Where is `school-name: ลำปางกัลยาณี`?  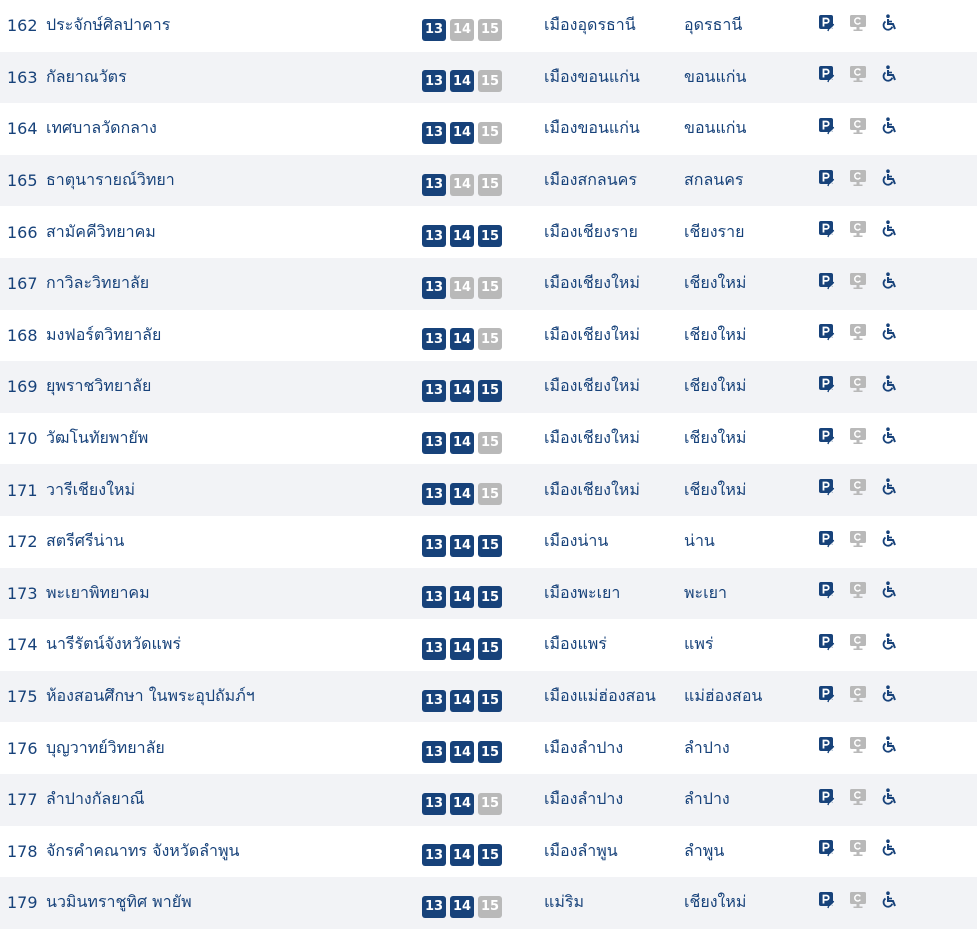
school-name: ลำปางกัลยาณี is located at coordinates (95, 799).